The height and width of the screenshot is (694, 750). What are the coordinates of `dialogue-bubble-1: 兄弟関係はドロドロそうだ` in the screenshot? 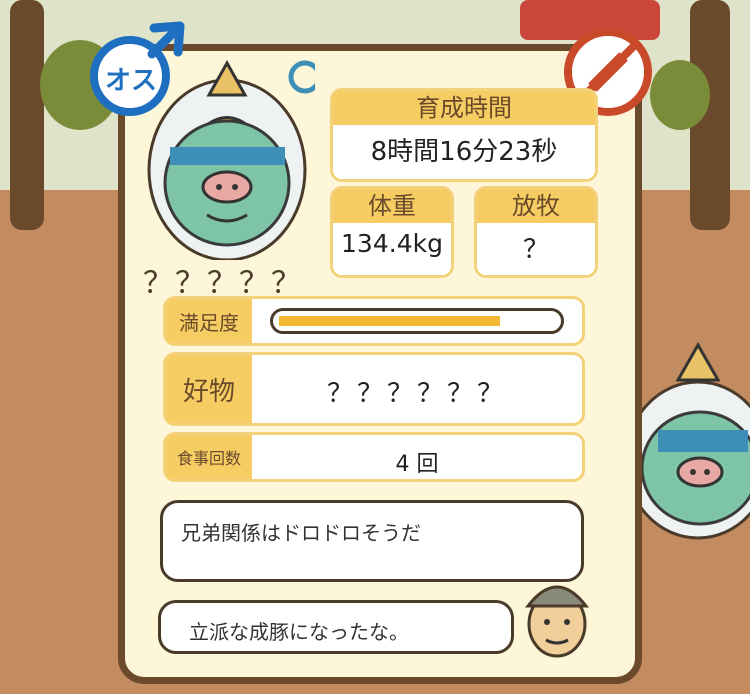 It's located at (372, 541).